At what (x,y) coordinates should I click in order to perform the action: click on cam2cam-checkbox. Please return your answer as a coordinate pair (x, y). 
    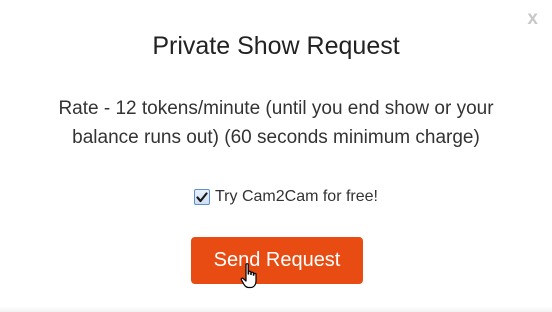
    Looking at the image, I should click on (202, 197).